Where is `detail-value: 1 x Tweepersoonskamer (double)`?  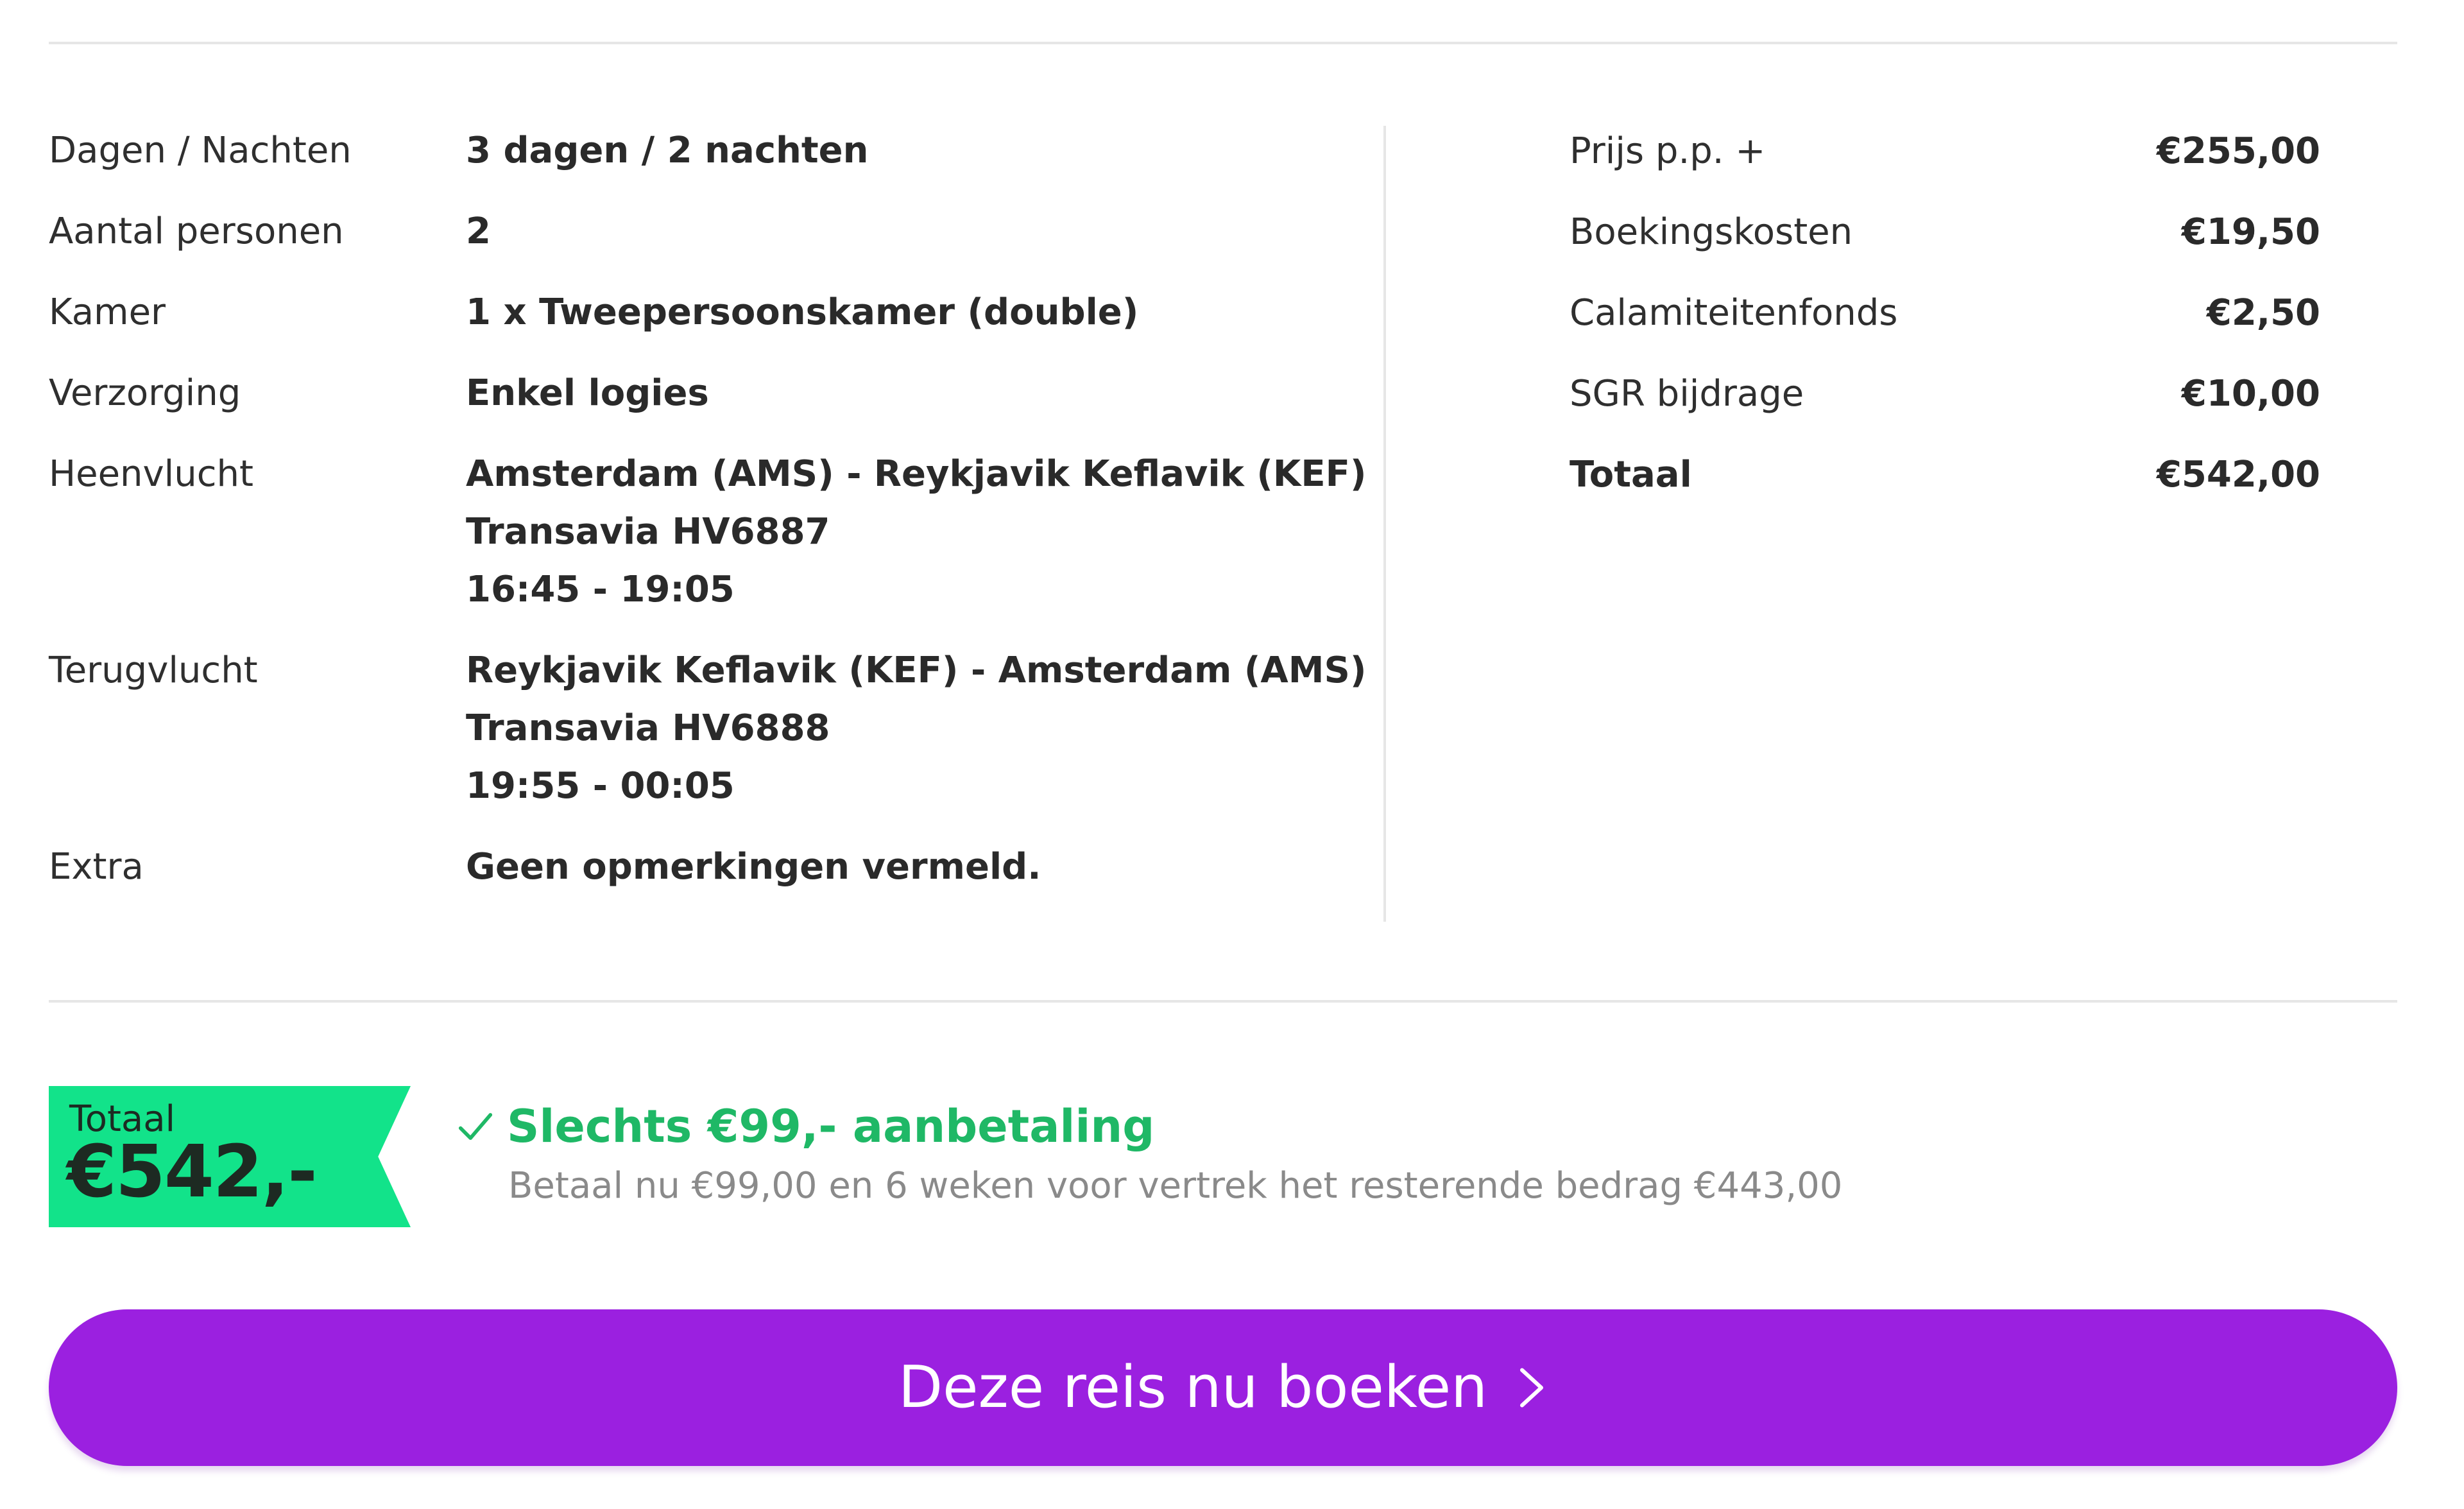 detail-value: 1 x Tweepersoonskamer (double) is located at coordinates (919, 312).